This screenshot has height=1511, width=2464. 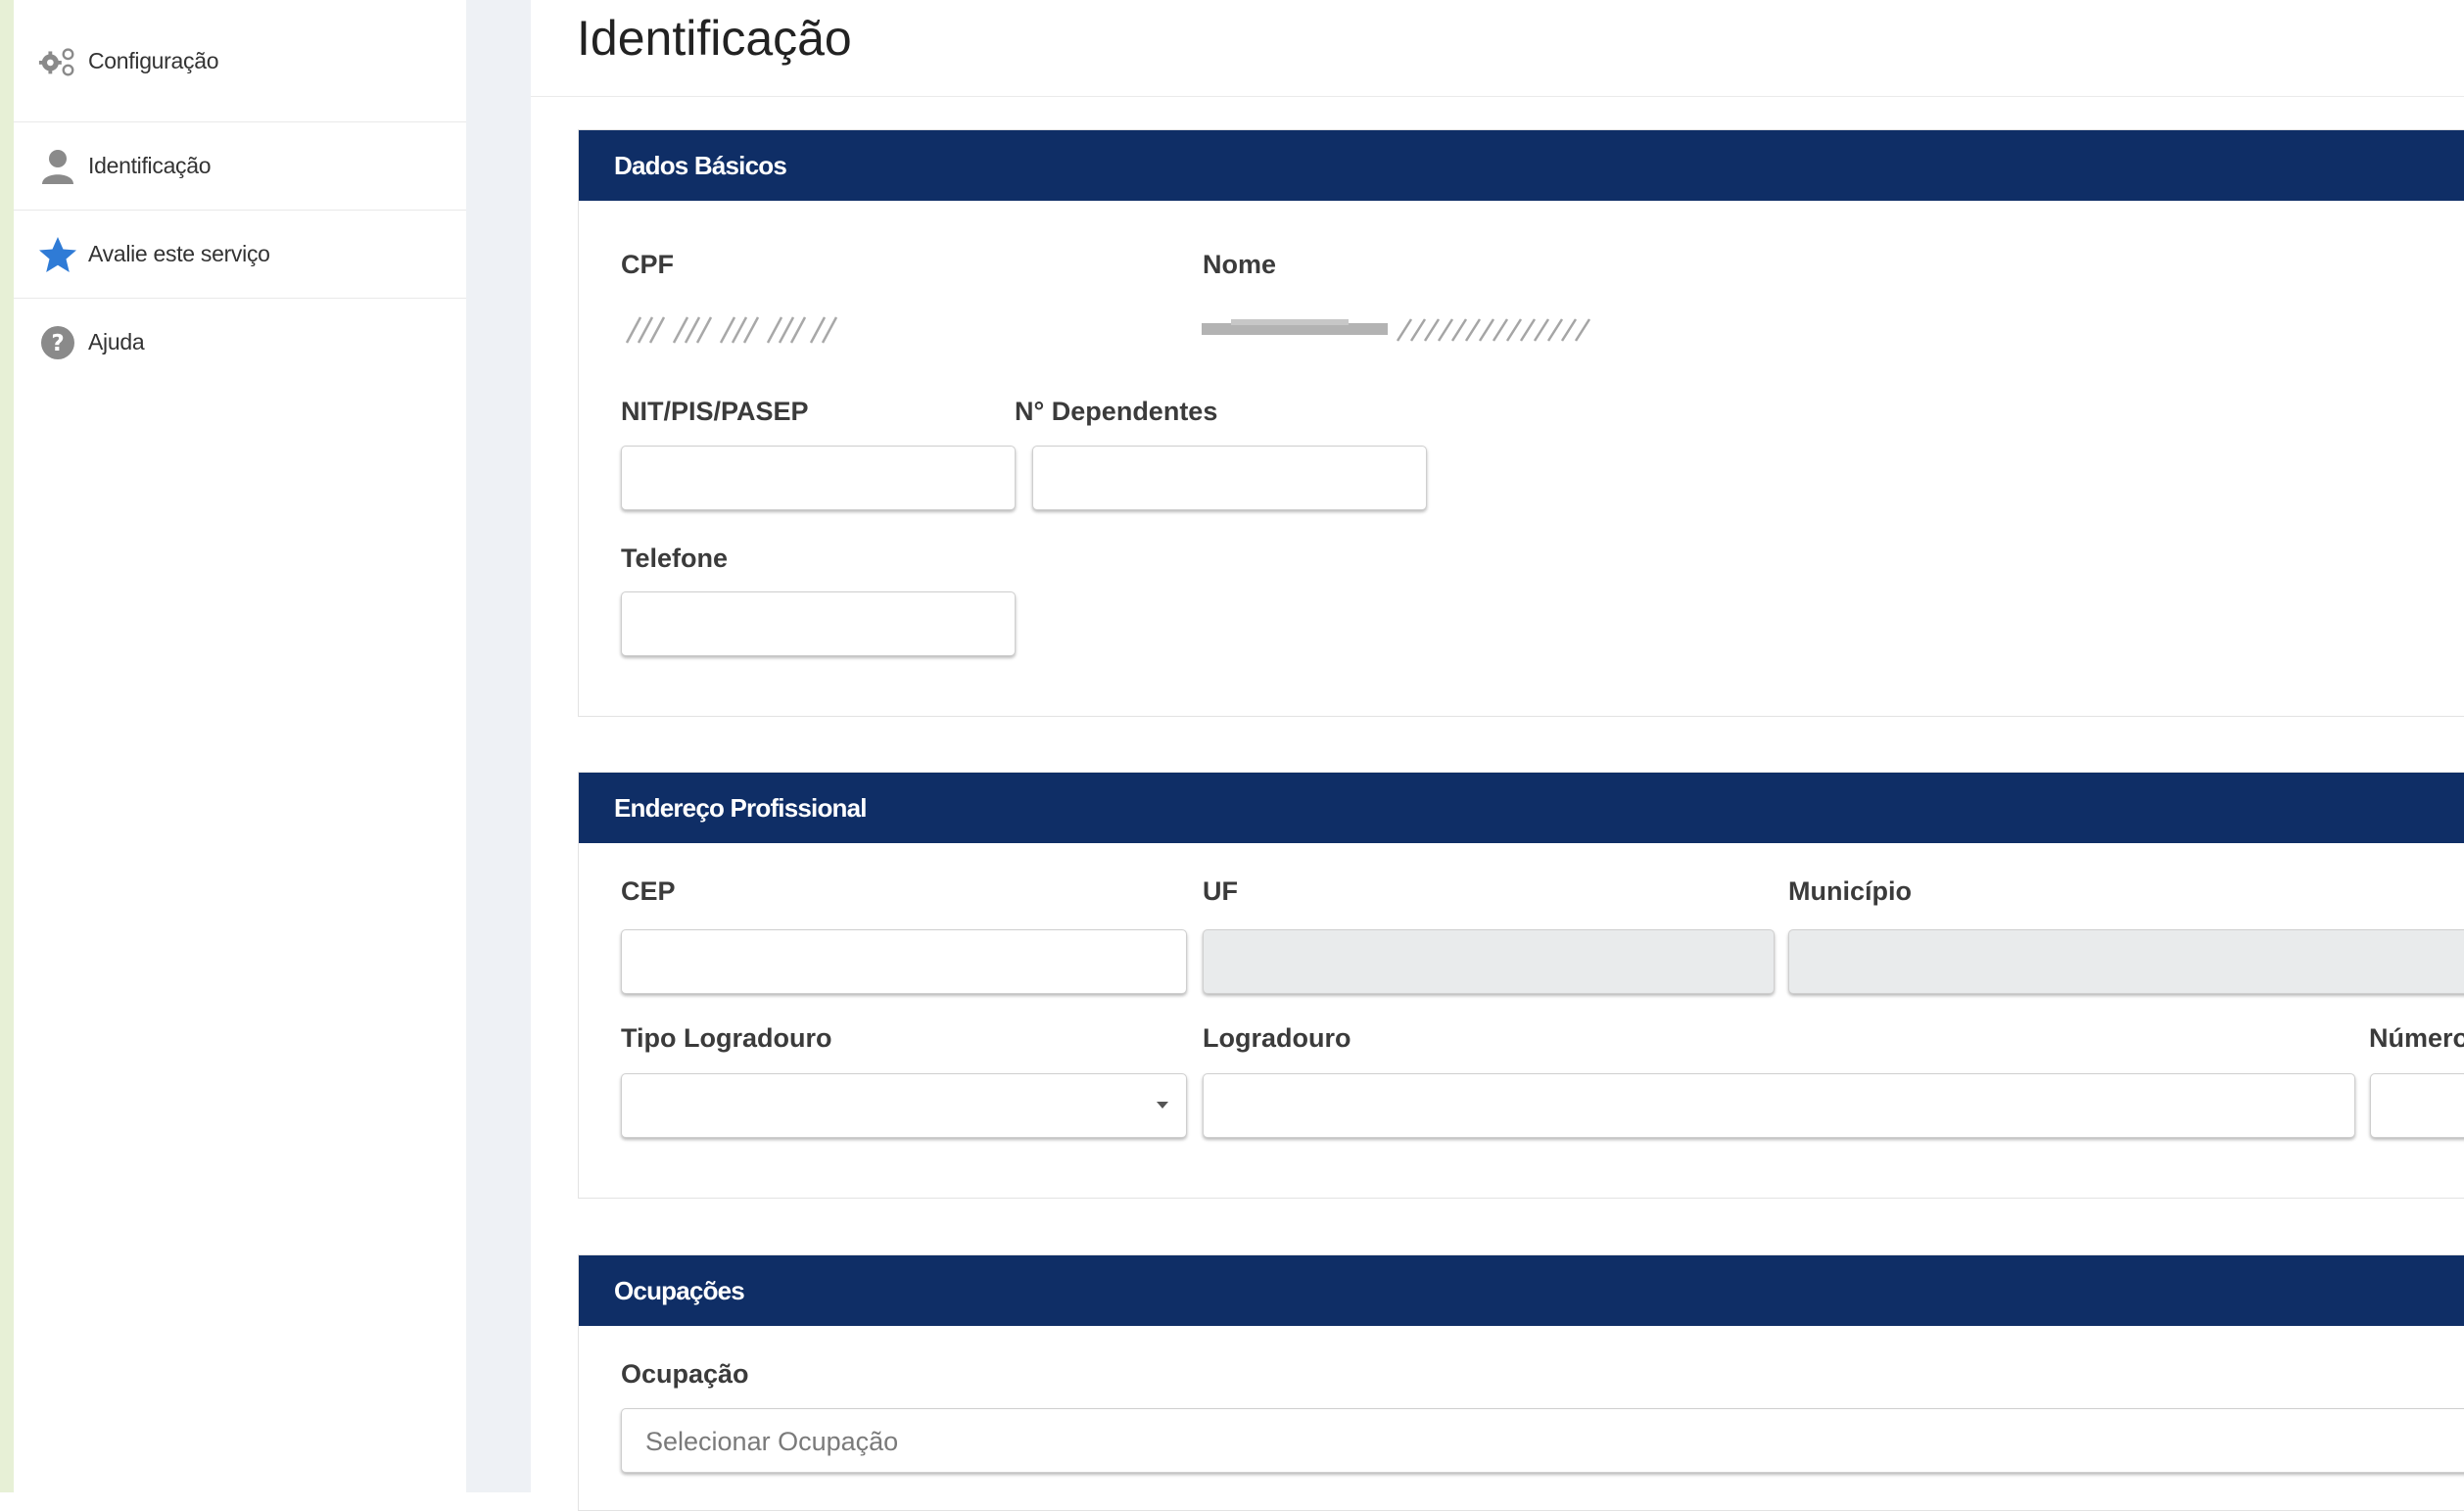 I want to click on telefone-label: Telefone, so click(x=675, y=558).